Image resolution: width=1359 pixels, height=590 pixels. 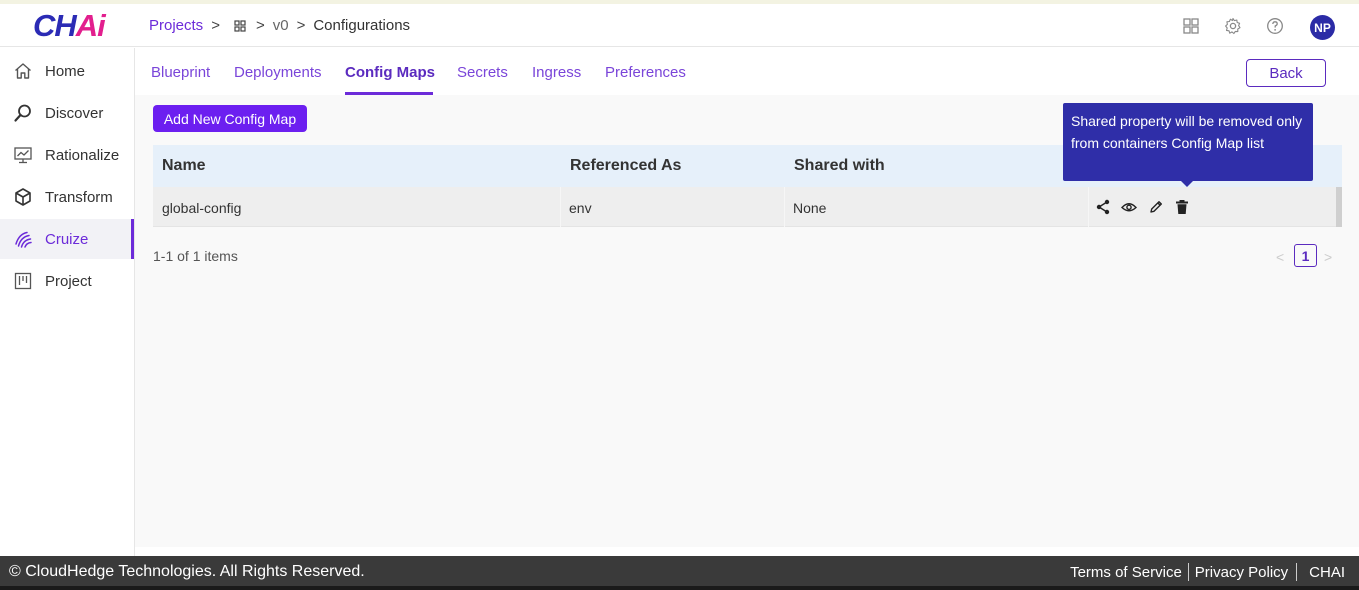 I want to click on help-icon, so click(x=1275, y=26).